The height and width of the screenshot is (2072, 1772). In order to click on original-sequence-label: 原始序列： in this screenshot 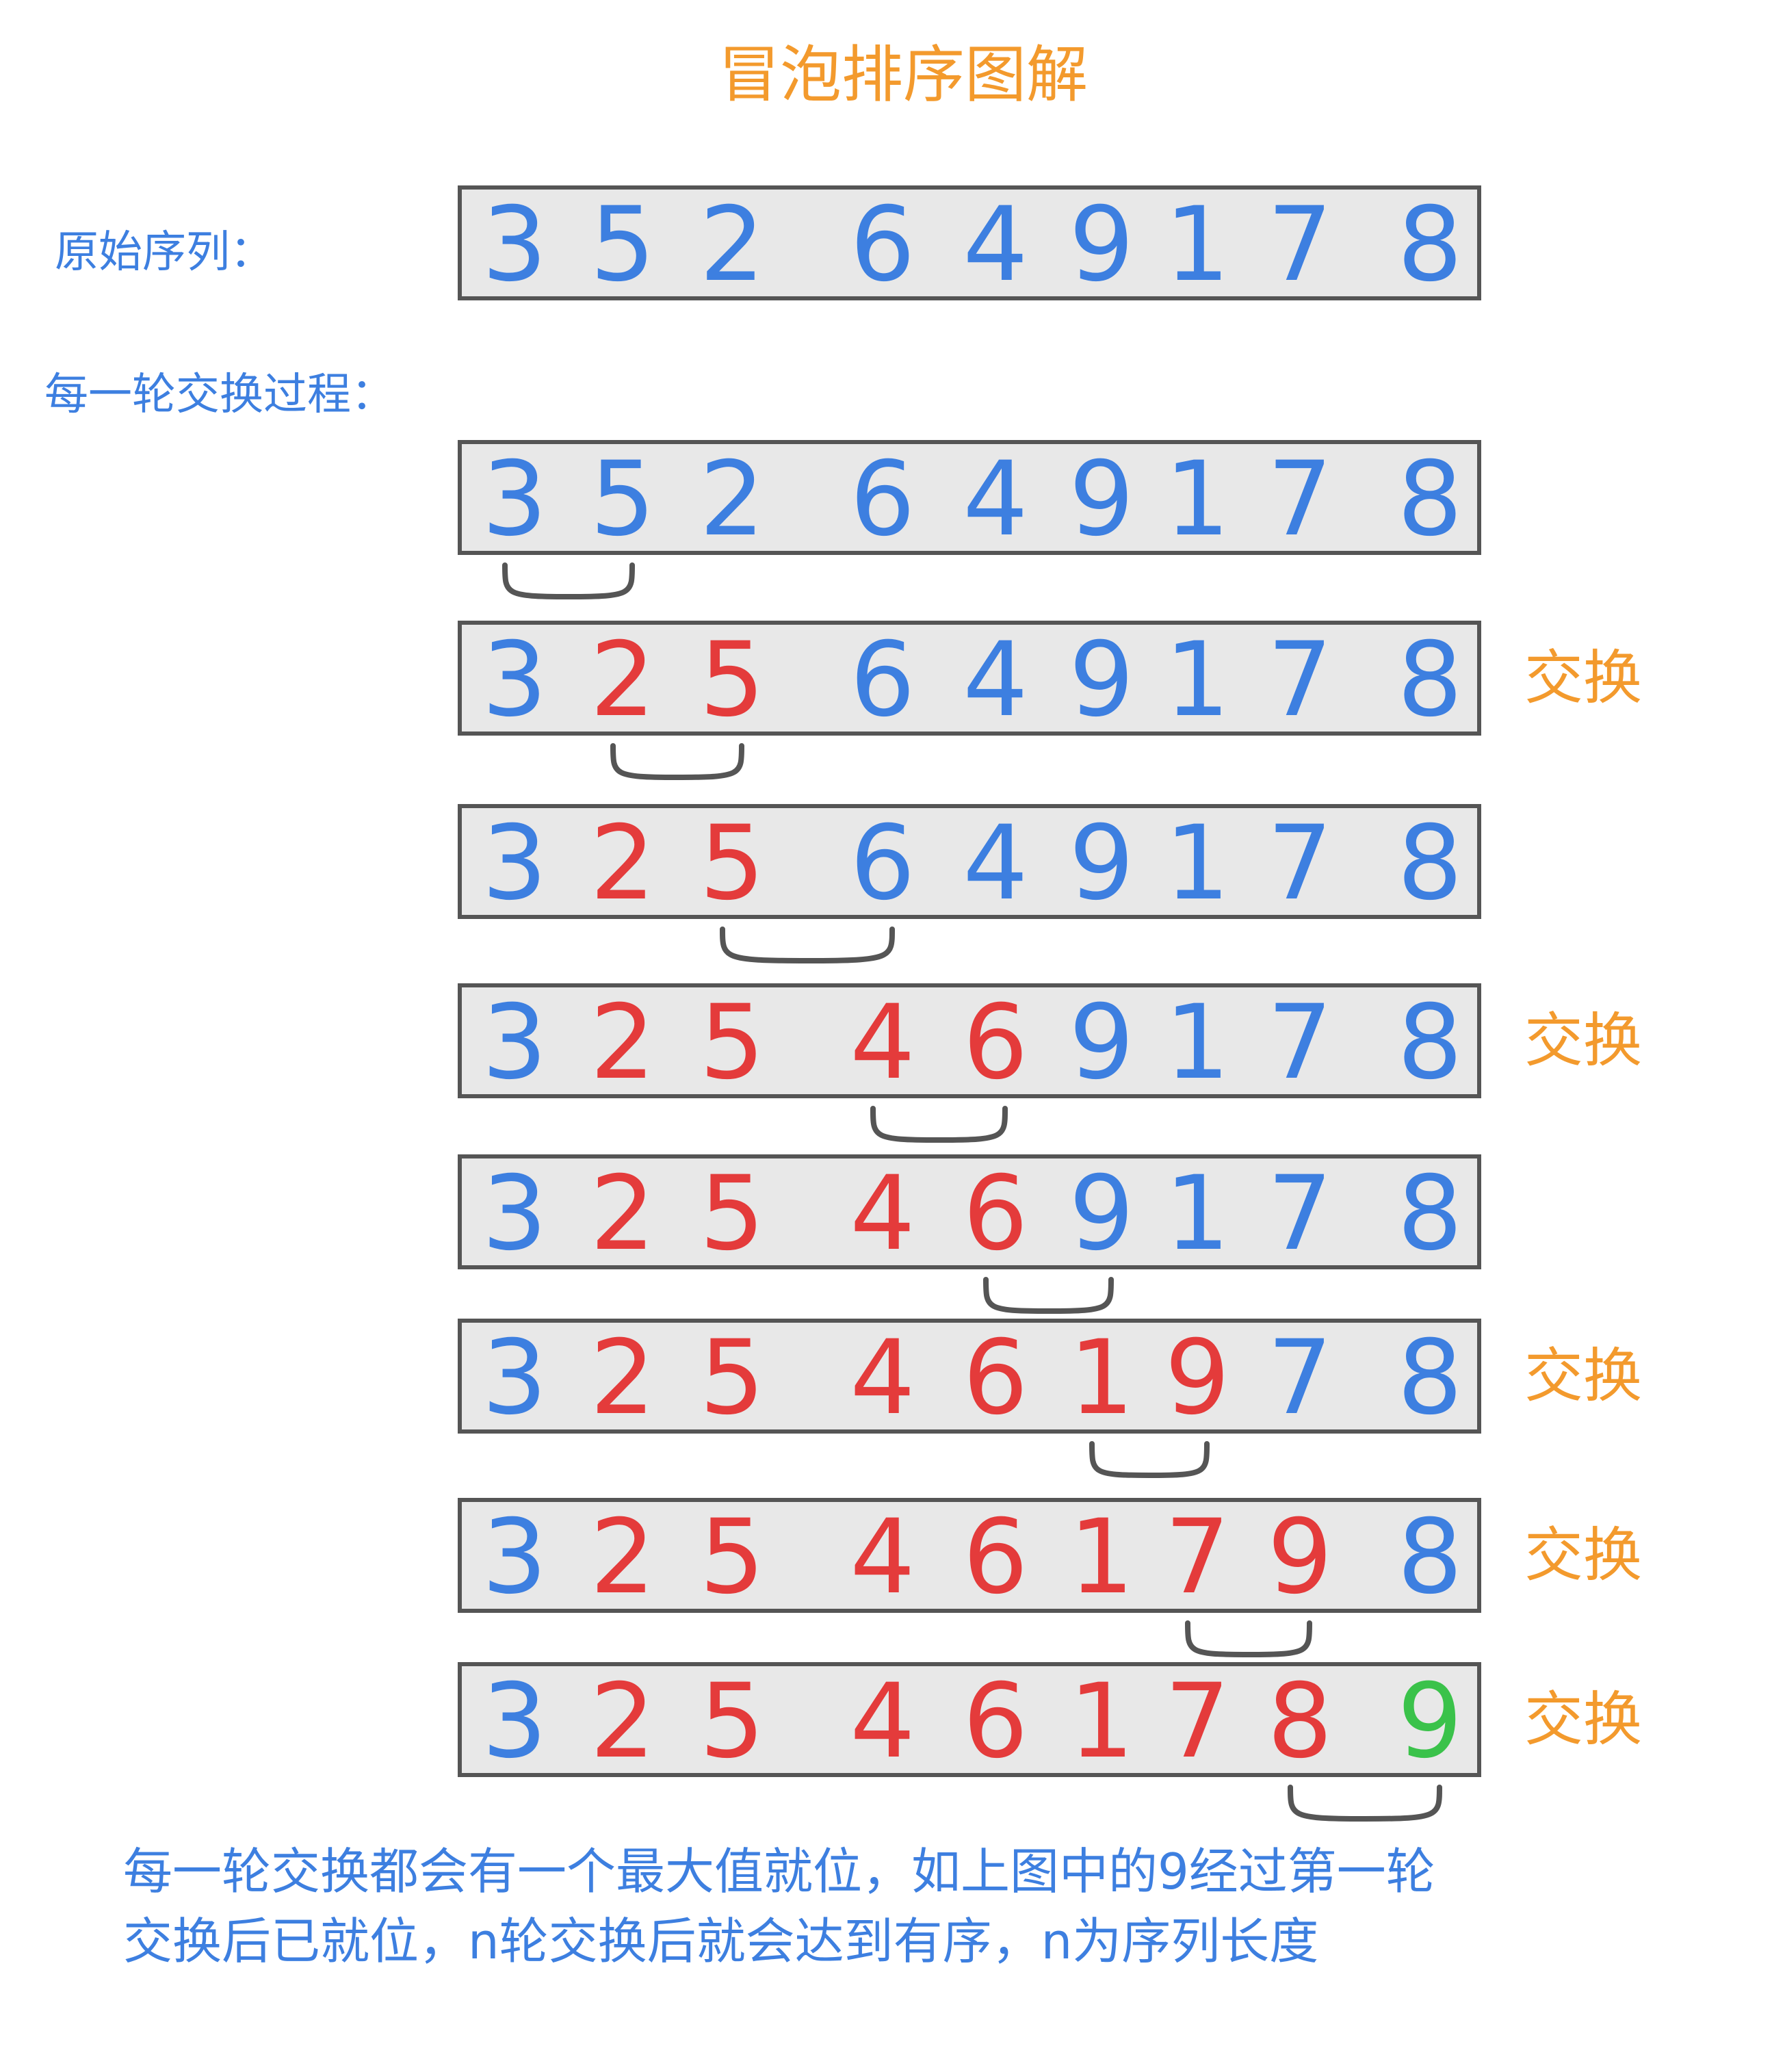, I will do `click(164, 252)`.